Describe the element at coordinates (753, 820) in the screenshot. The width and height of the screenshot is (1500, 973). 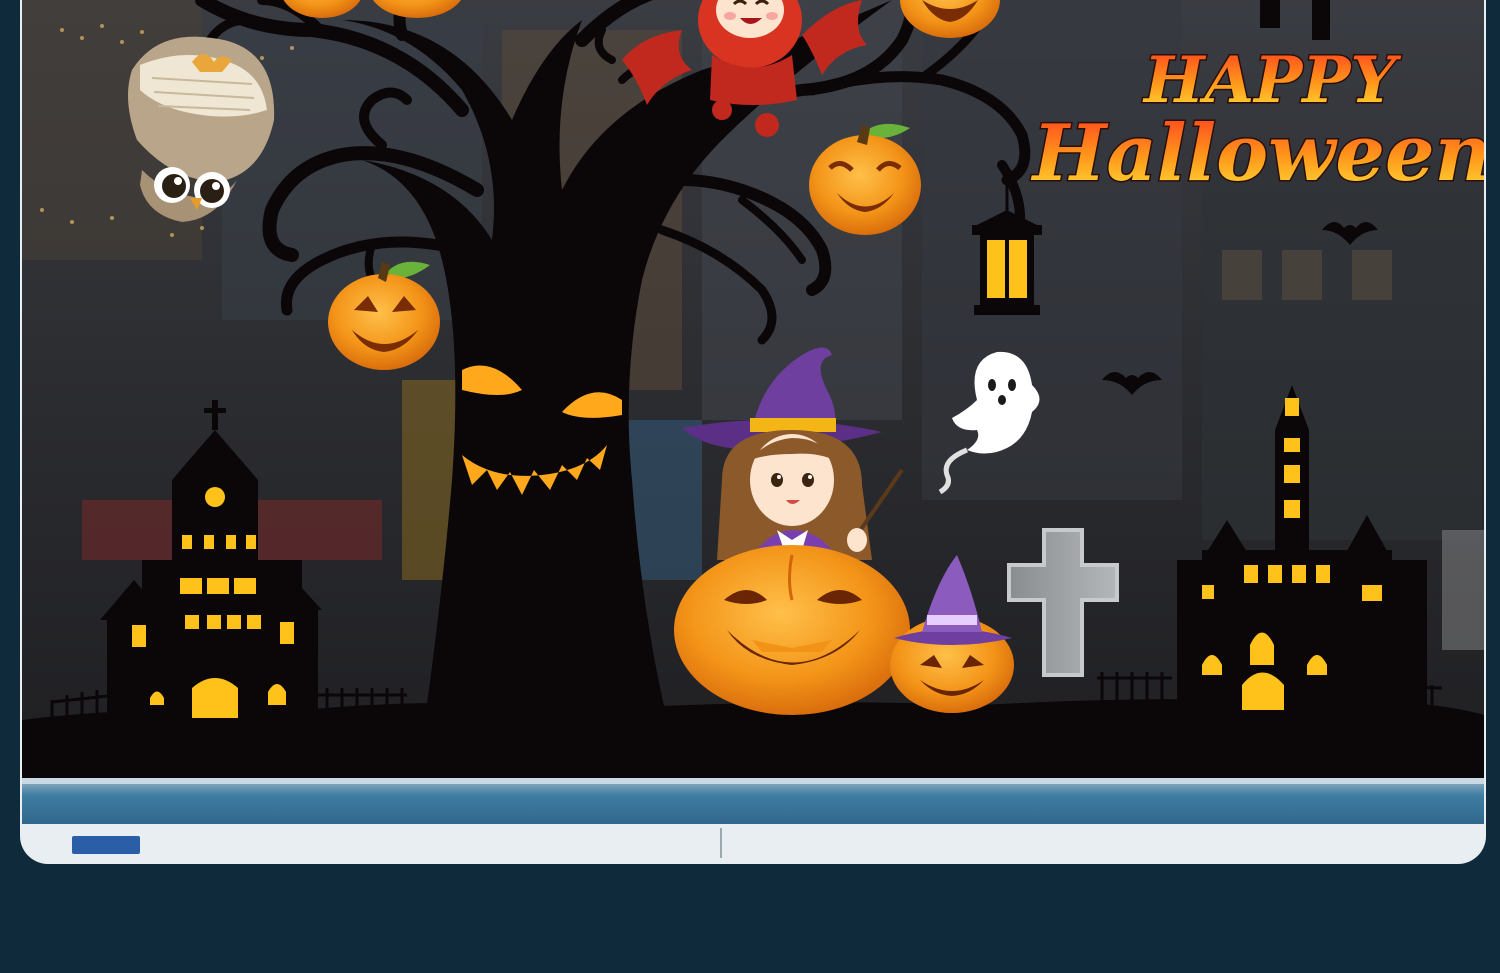
I see `window-sill` at that location.